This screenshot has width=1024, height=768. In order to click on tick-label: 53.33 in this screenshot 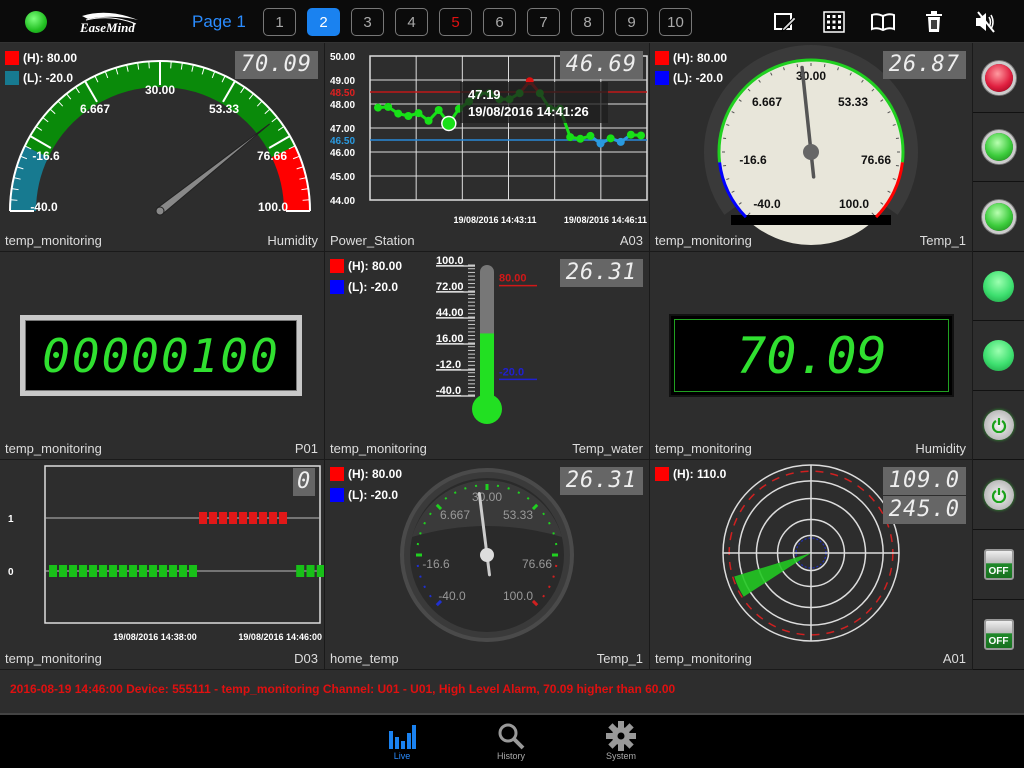, I will do `click(518, 515)`.